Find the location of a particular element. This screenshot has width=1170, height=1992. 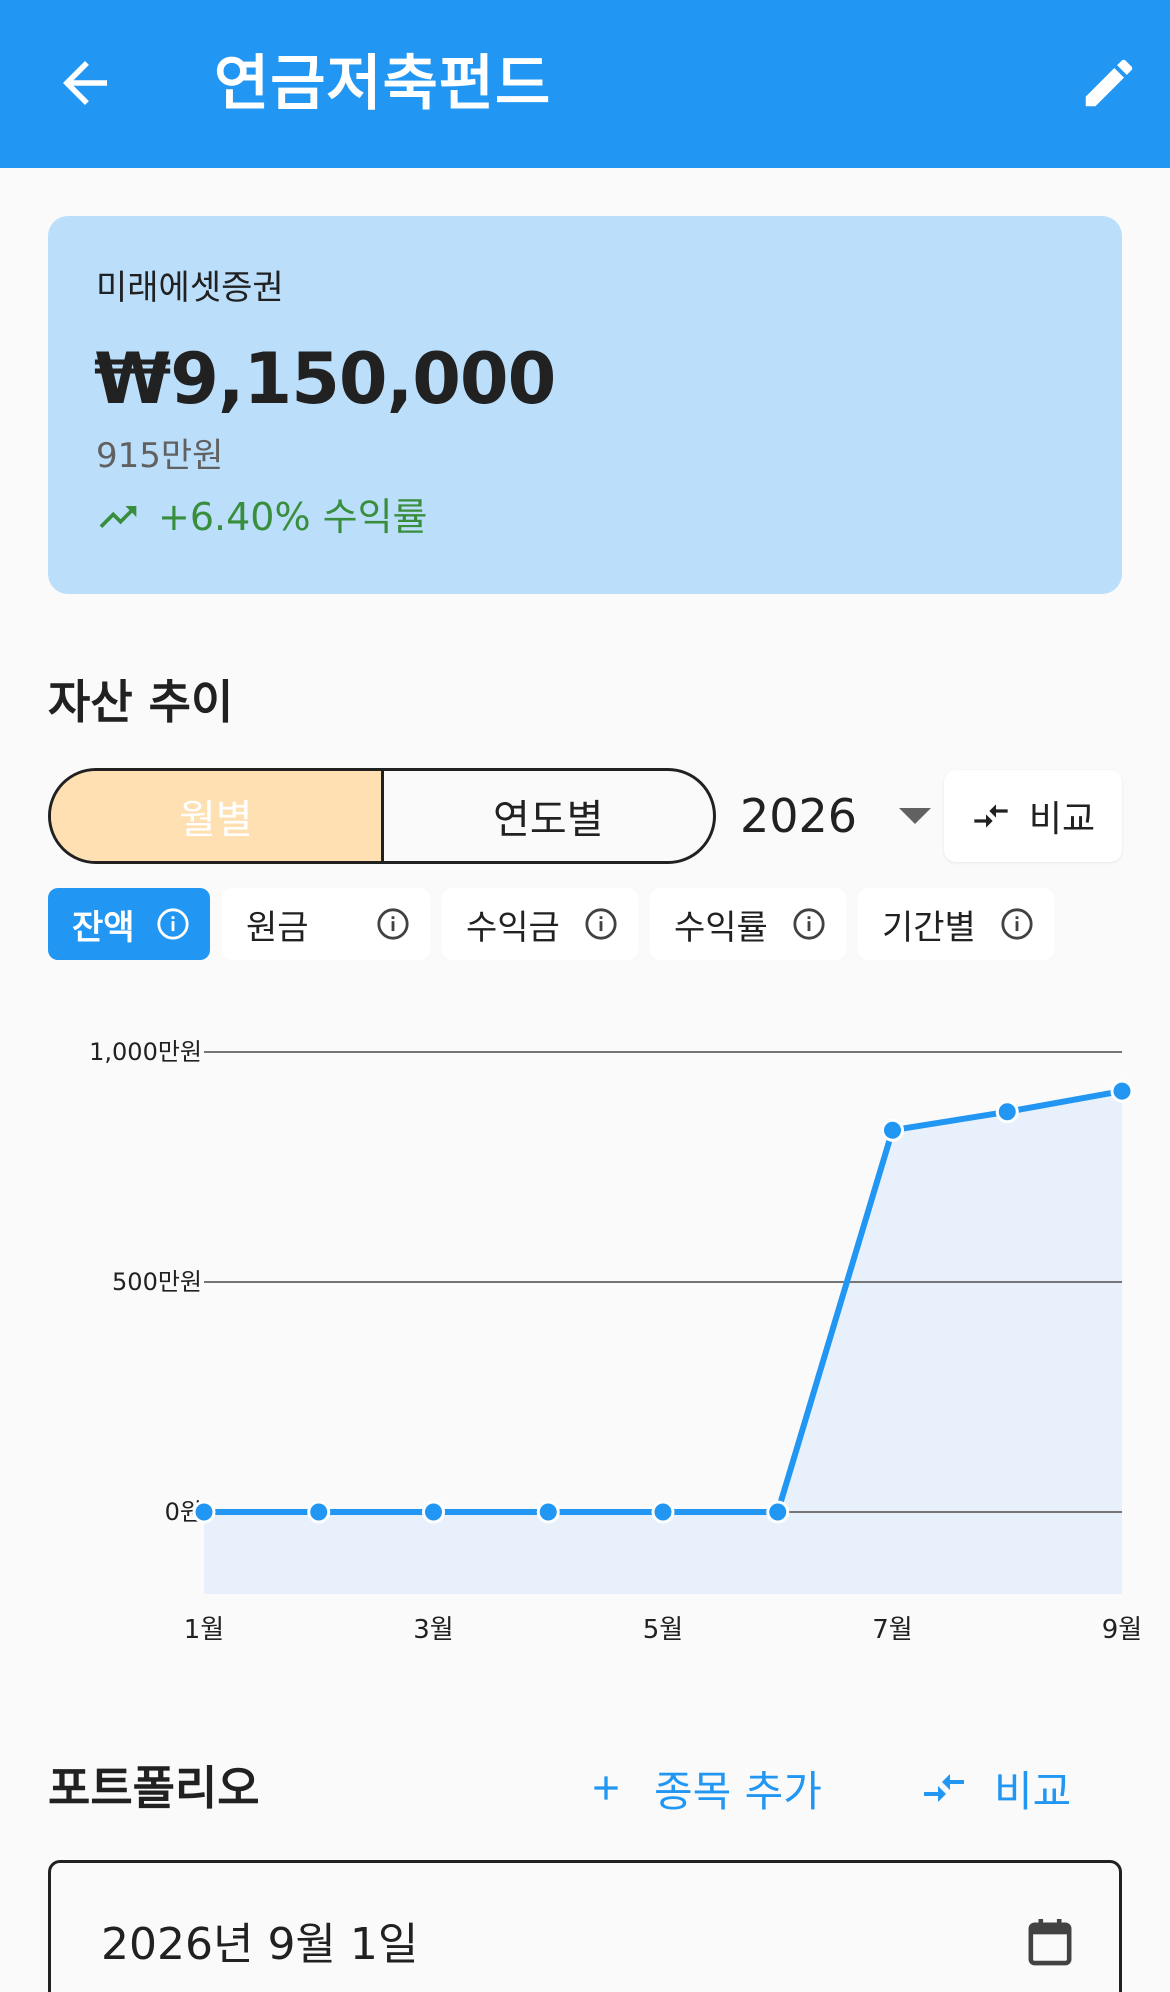

chip-profit: 수익금 is located at coordinates (540, 924).